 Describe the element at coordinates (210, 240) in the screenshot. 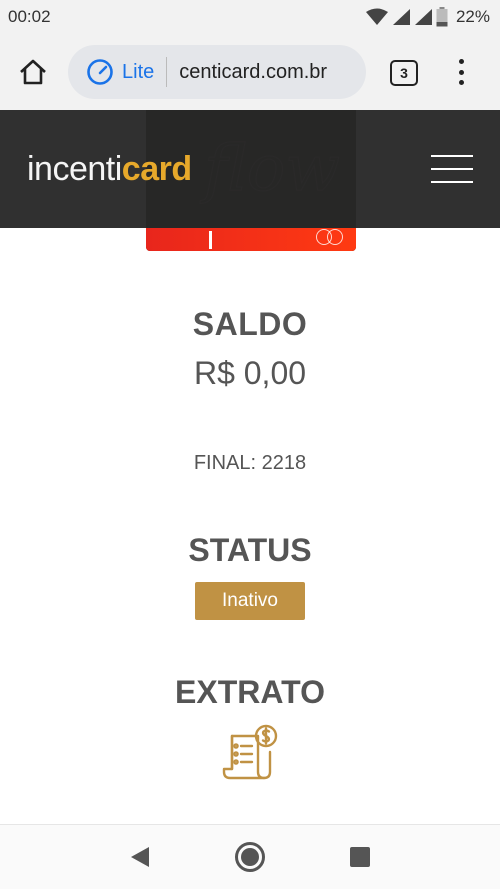

I see `card-marker` at that location.